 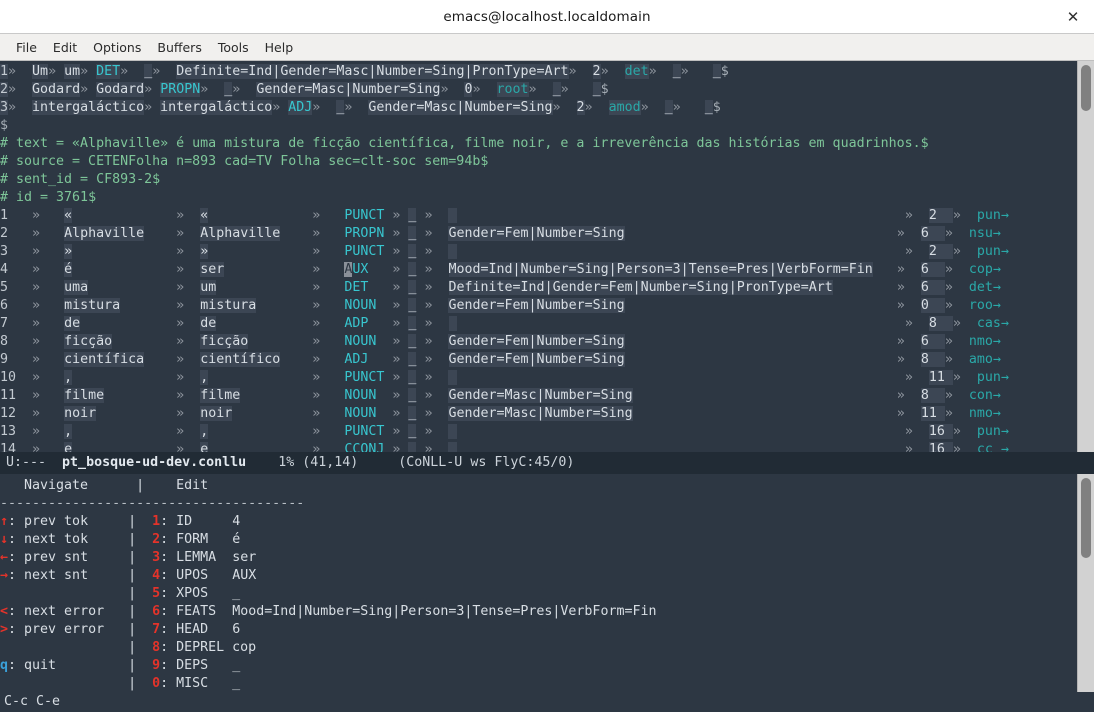 I want to click on menu-item-help: Help, so click(x=279, y=47).